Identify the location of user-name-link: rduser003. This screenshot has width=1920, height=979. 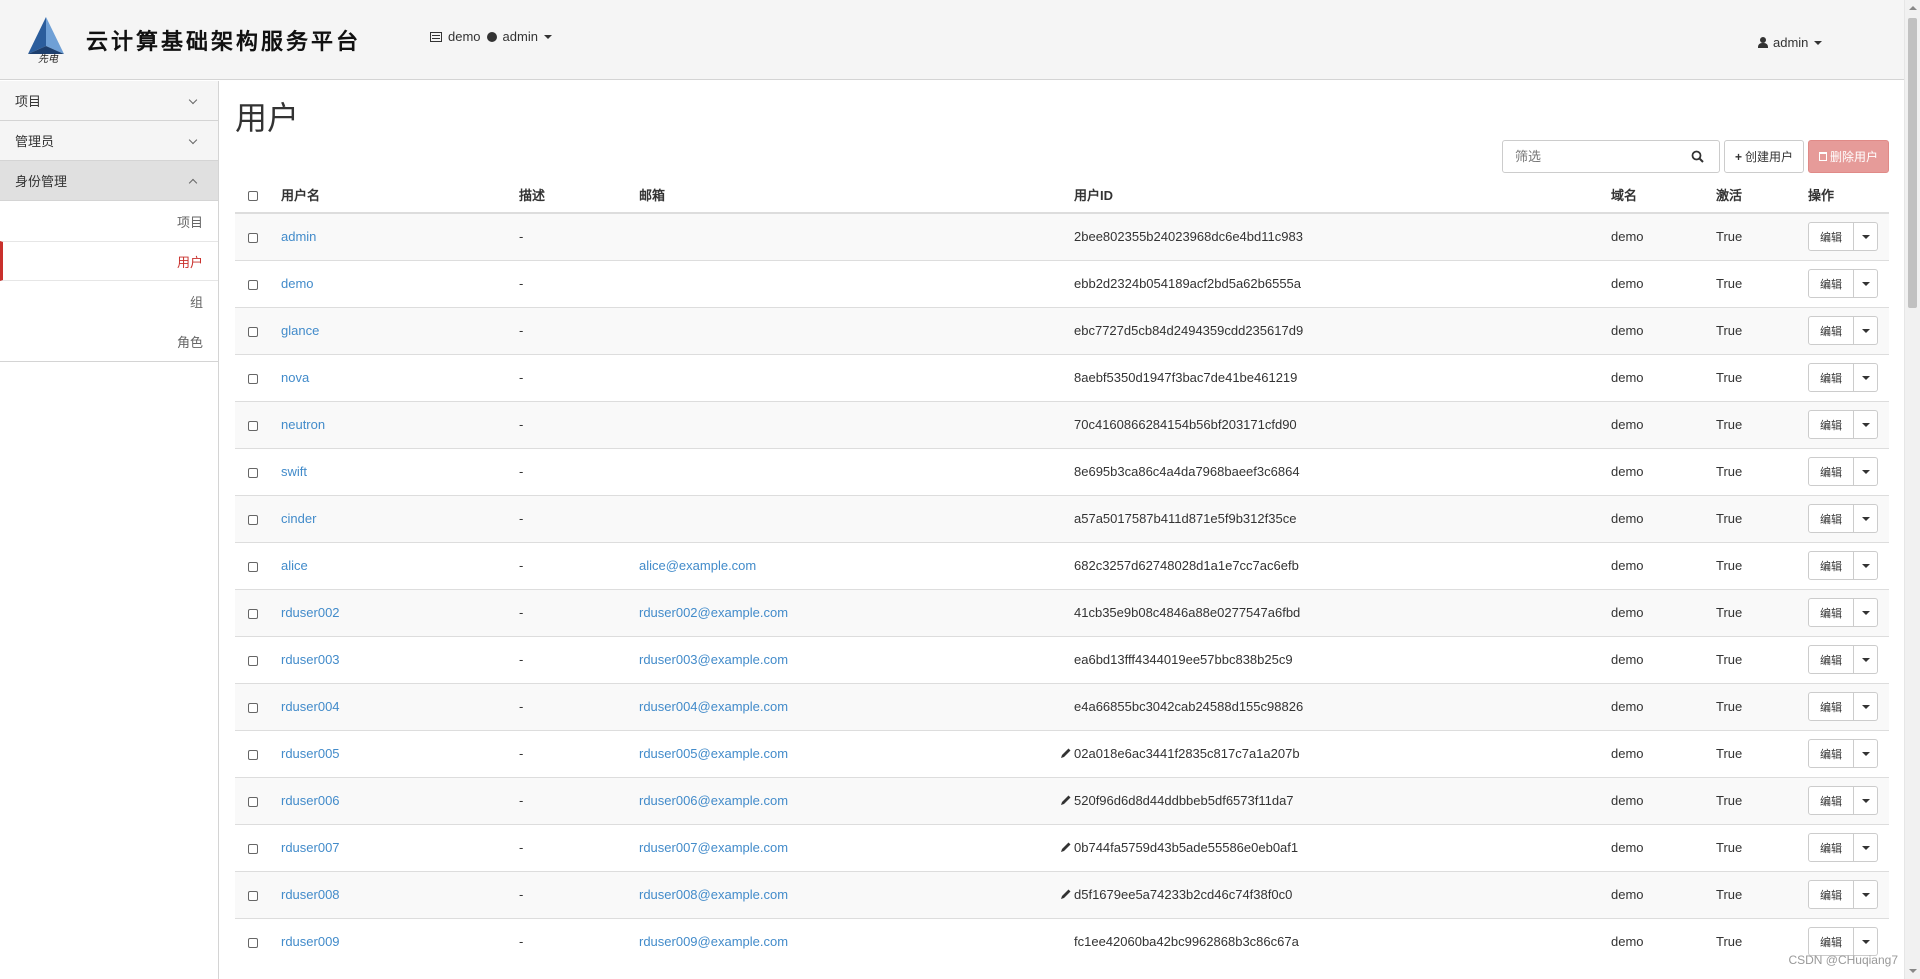
(310, 659).